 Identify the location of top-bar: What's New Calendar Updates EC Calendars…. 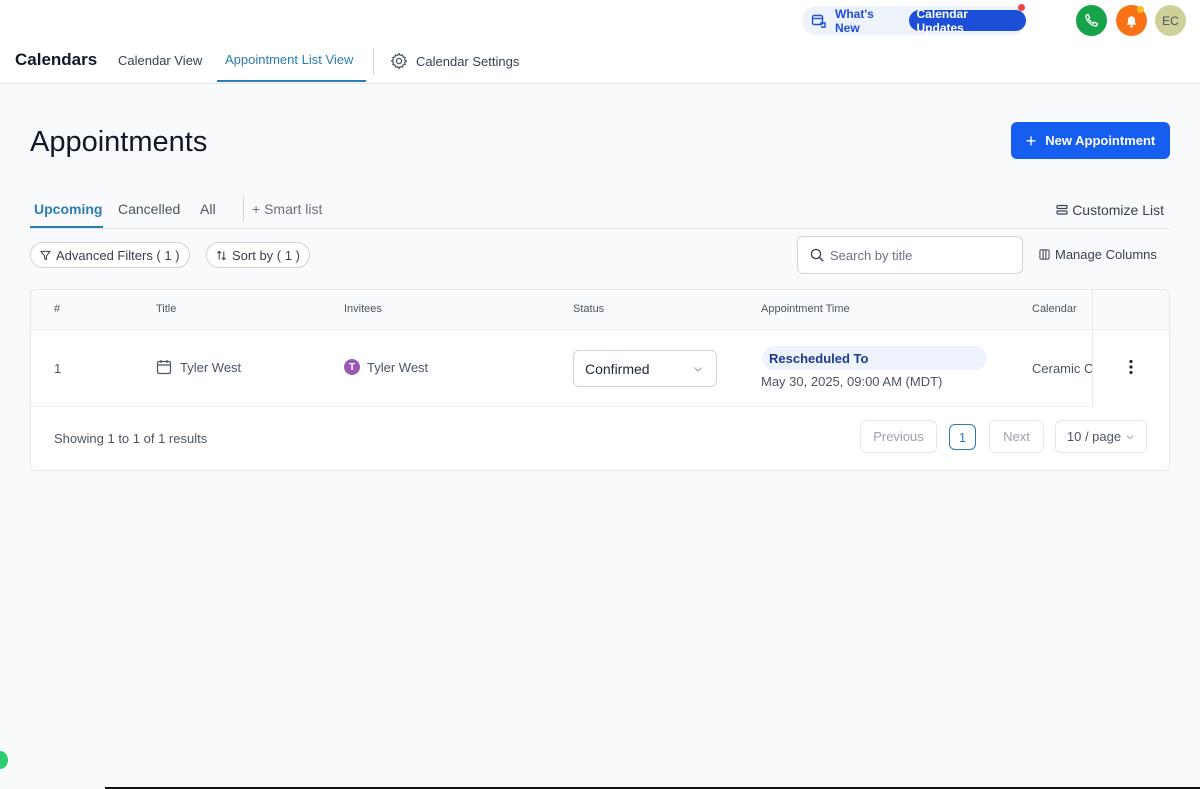
(600, 42).